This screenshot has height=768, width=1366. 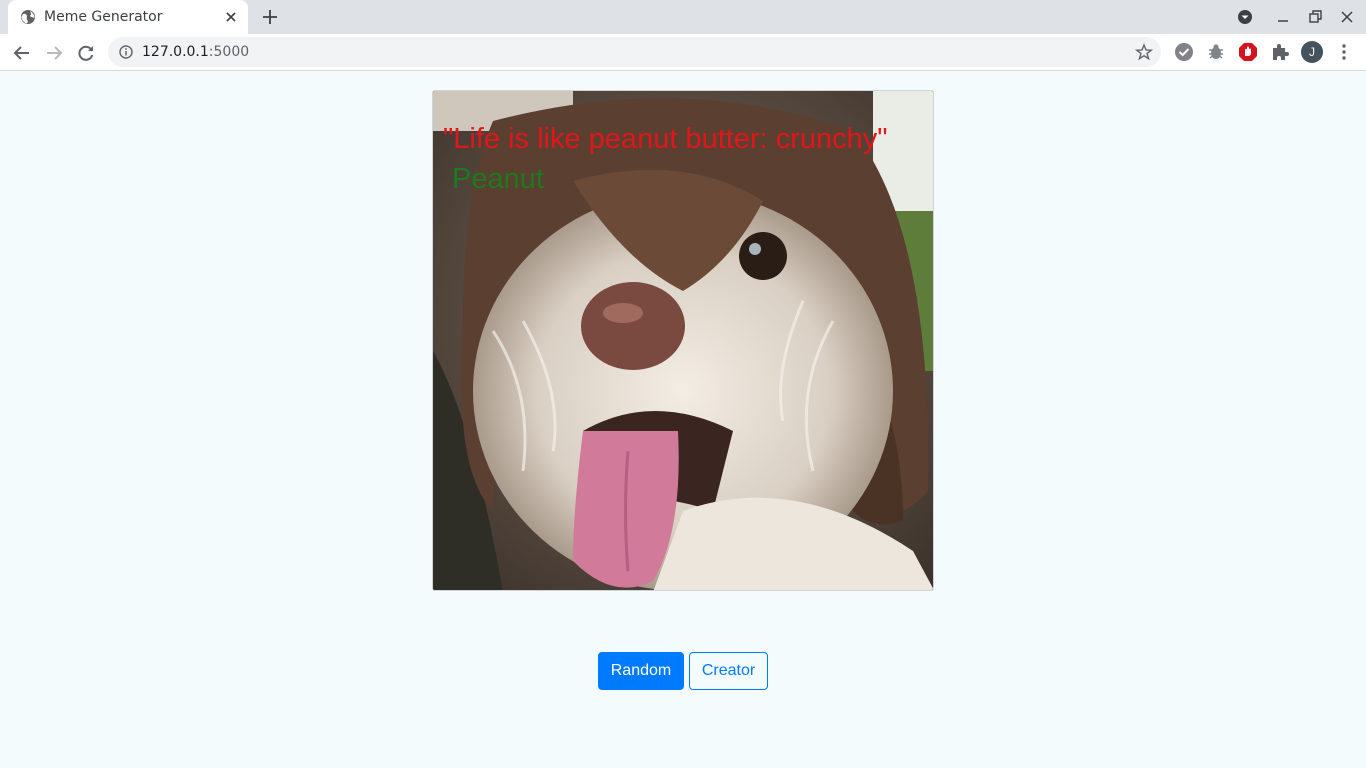 What do you see at coordinates (126, 52) in the screenshot?
I see `info-icon` at bounding box center [126, 52].